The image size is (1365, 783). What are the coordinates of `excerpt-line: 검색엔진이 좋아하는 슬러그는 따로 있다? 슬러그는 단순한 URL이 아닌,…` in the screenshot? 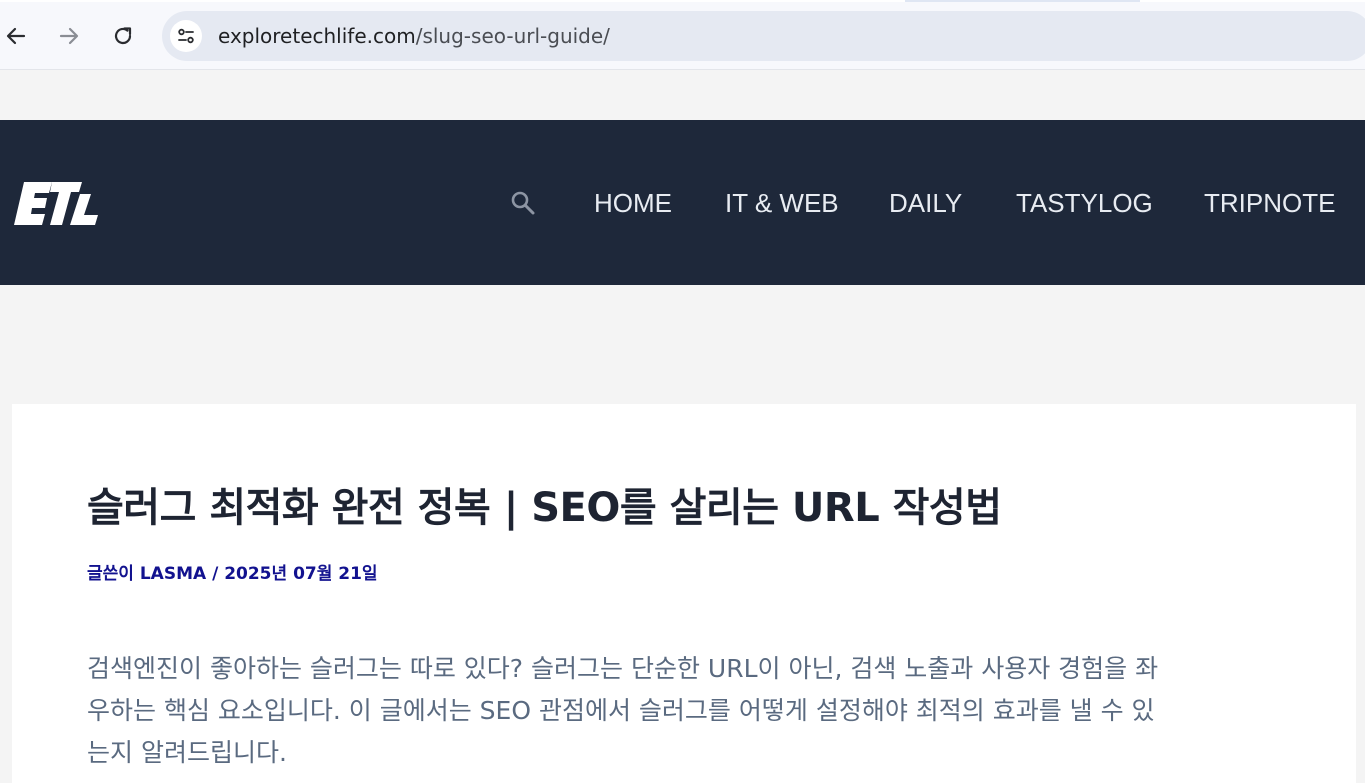 It's located at (623, 668).